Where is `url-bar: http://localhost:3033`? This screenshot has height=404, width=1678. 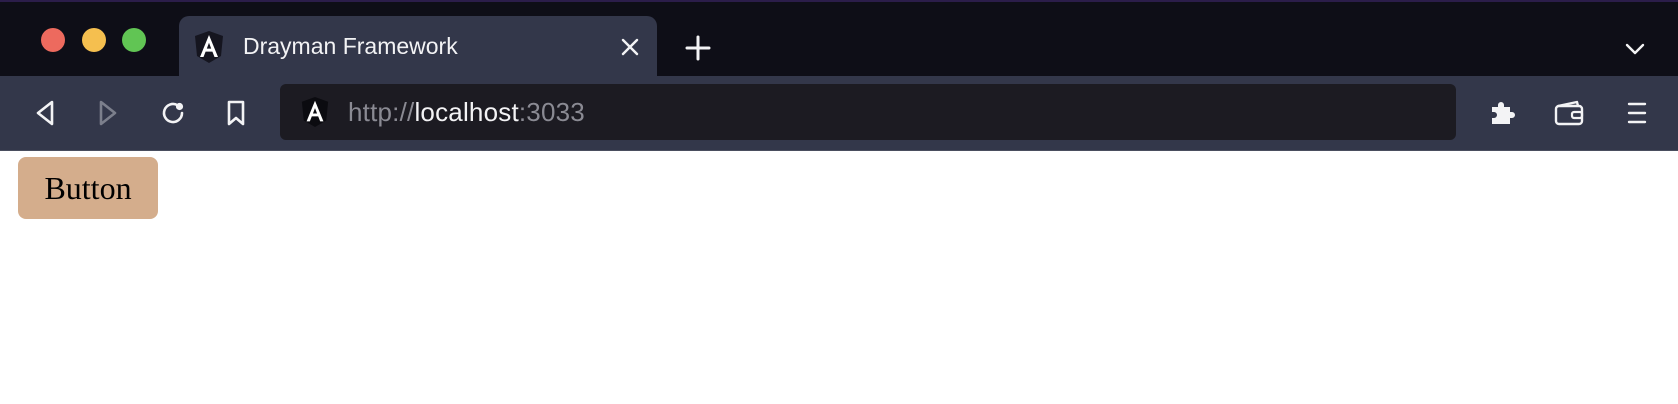 url-bar: http://localhost:3033 is located at coordinates (868, 112).